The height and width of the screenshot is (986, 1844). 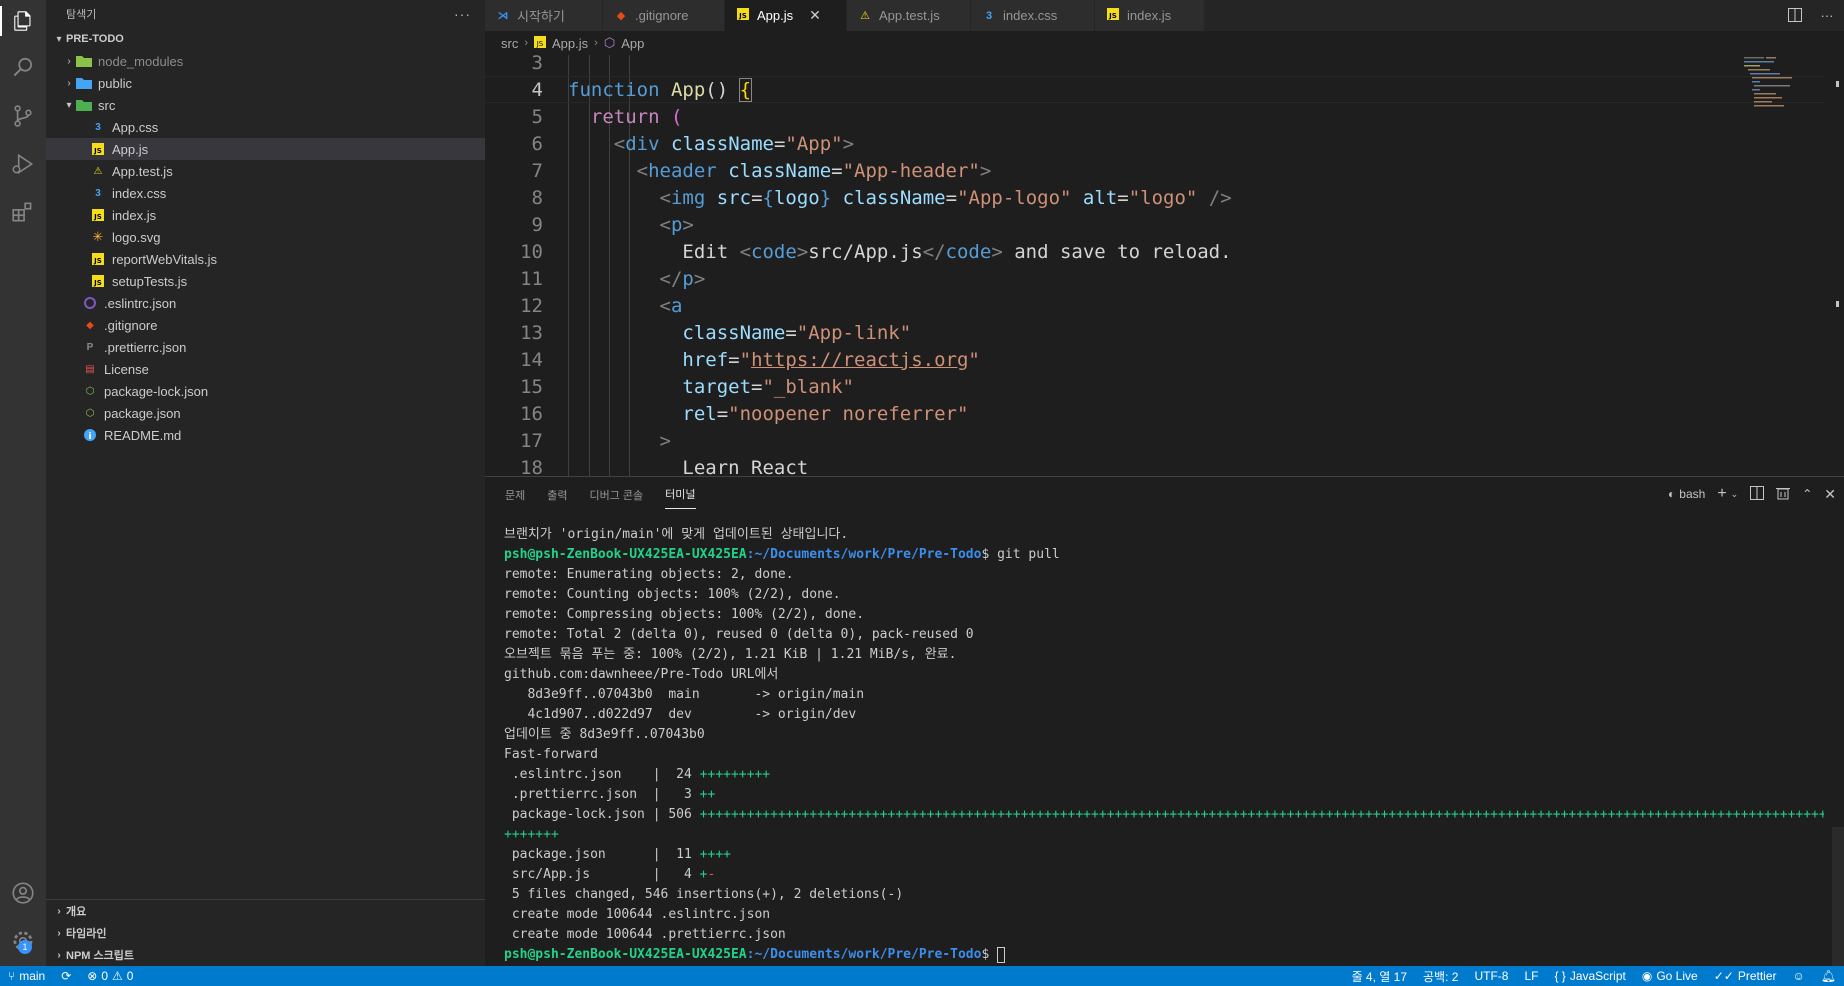 What do you see at coordinates (265, 955) in the screenshot?
I see `npm-scripts-section-header: › NPM 스크립트` at bounding box center [265, 955].